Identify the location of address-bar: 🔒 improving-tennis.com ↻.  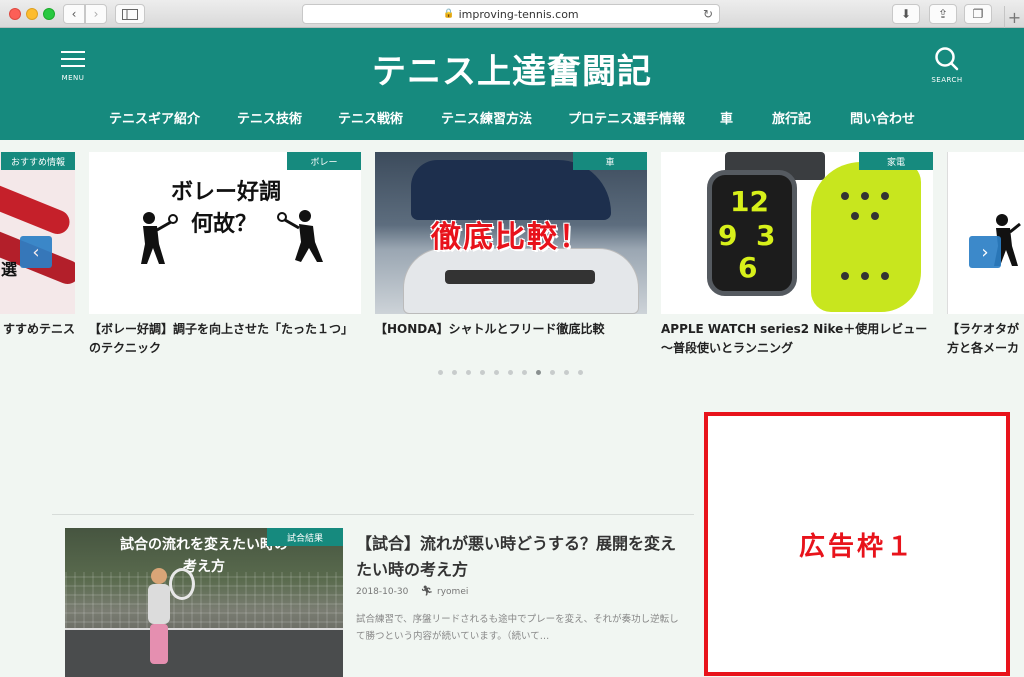
(511, 14).